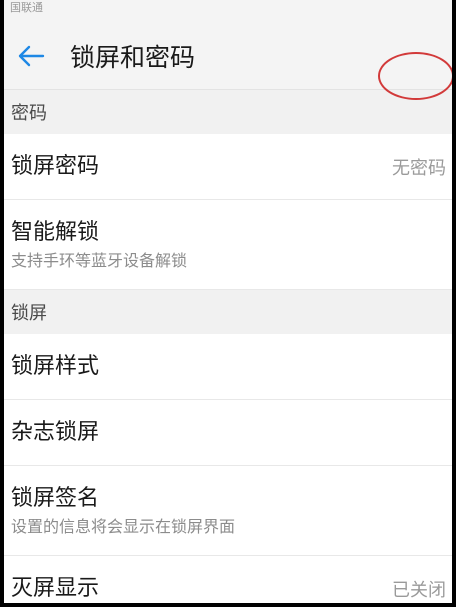  Describe the element at coordinates (419, 590) in the screenshot. I see `screen-off-display-value: 已关闭` at that location.